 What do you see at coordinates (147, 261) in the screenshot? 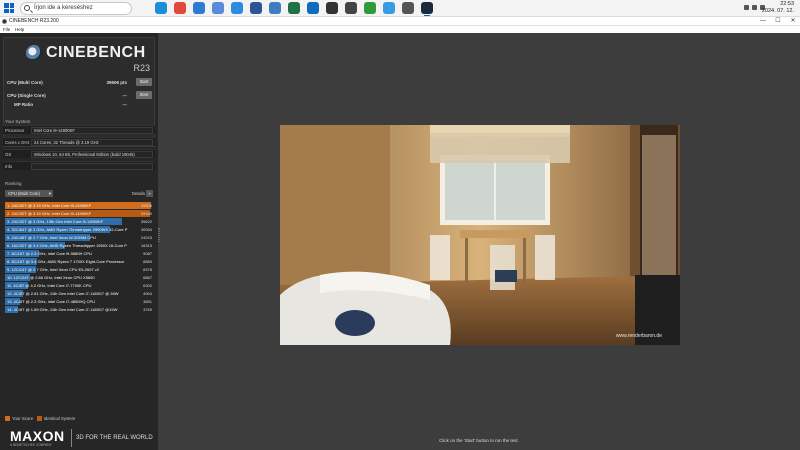
I see `ranking-score: 8889` at bounding box center [147, 261].